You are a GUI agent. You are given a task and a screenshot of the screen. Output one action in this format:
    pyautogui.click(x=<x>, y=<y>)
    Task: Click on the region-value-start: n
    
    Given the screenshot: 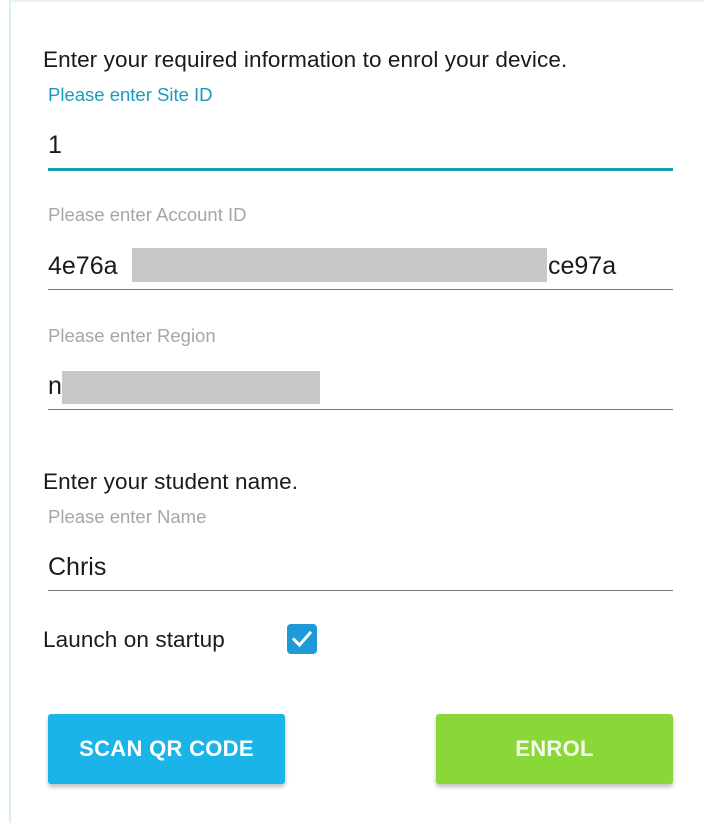 What is the action you would take?
    pyautogui.click(x=55, y=386)
    